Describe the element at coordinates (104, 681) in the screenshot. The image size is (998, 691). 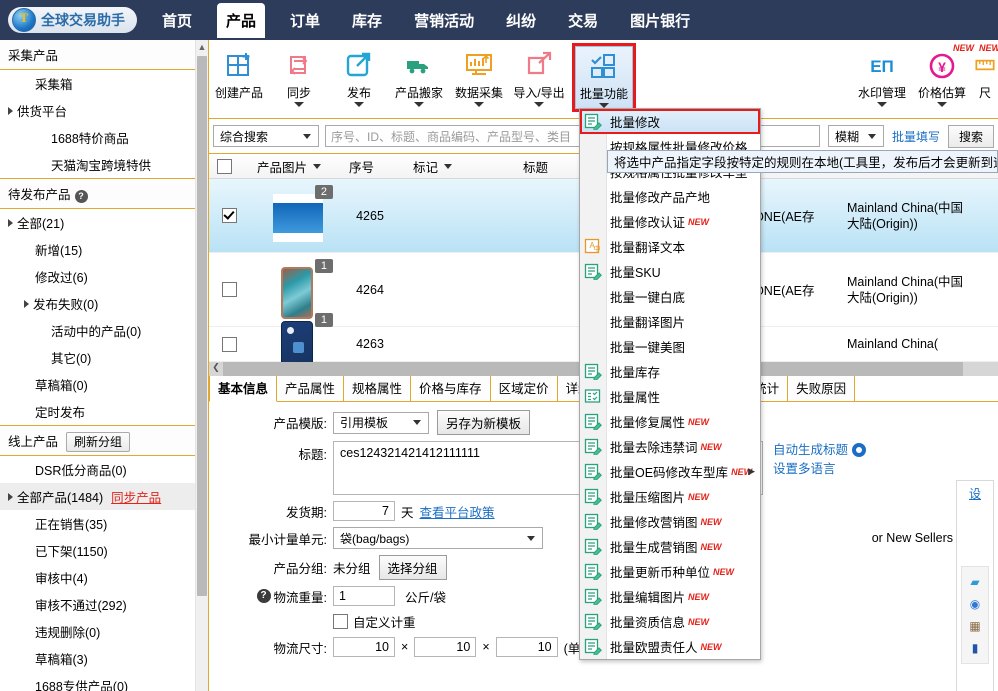
I see `sidebar-item-2-8: 1688专供产品(0)` at that location.